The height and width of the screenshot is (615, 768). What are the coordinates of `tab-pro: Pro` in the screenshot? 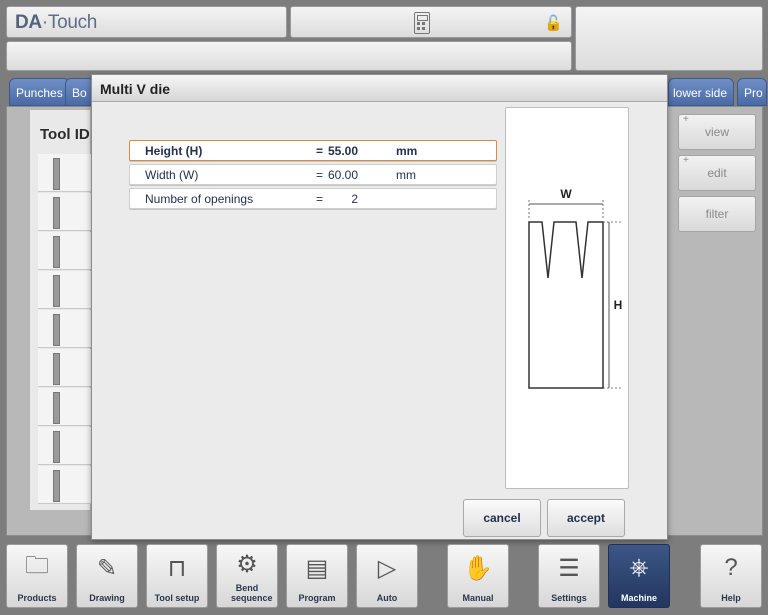 It's located at (752, 92).